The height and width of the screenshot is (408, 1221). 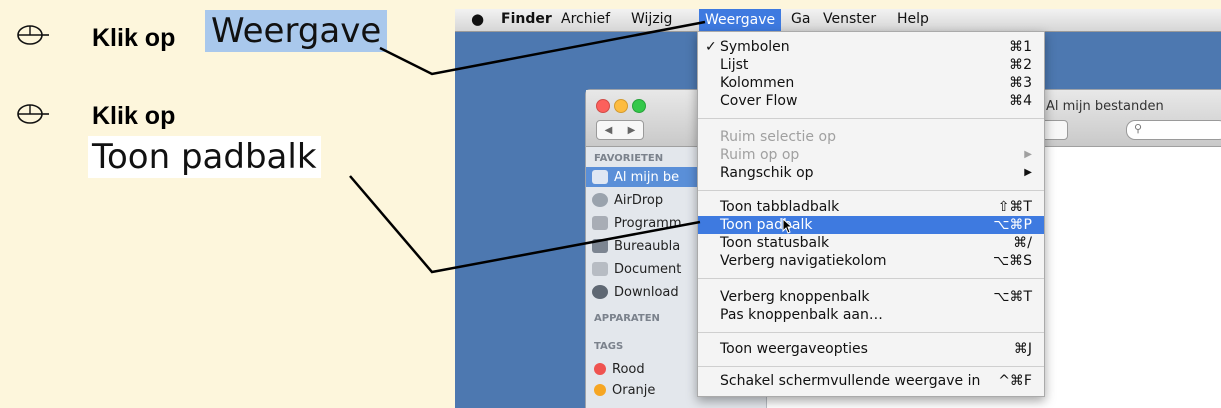 What do you see at coordinates (871, 101) in the screenshot?
I see `menu-item-cover-flow: Cover Flow ⌘4` at bounding box center [871, 101].